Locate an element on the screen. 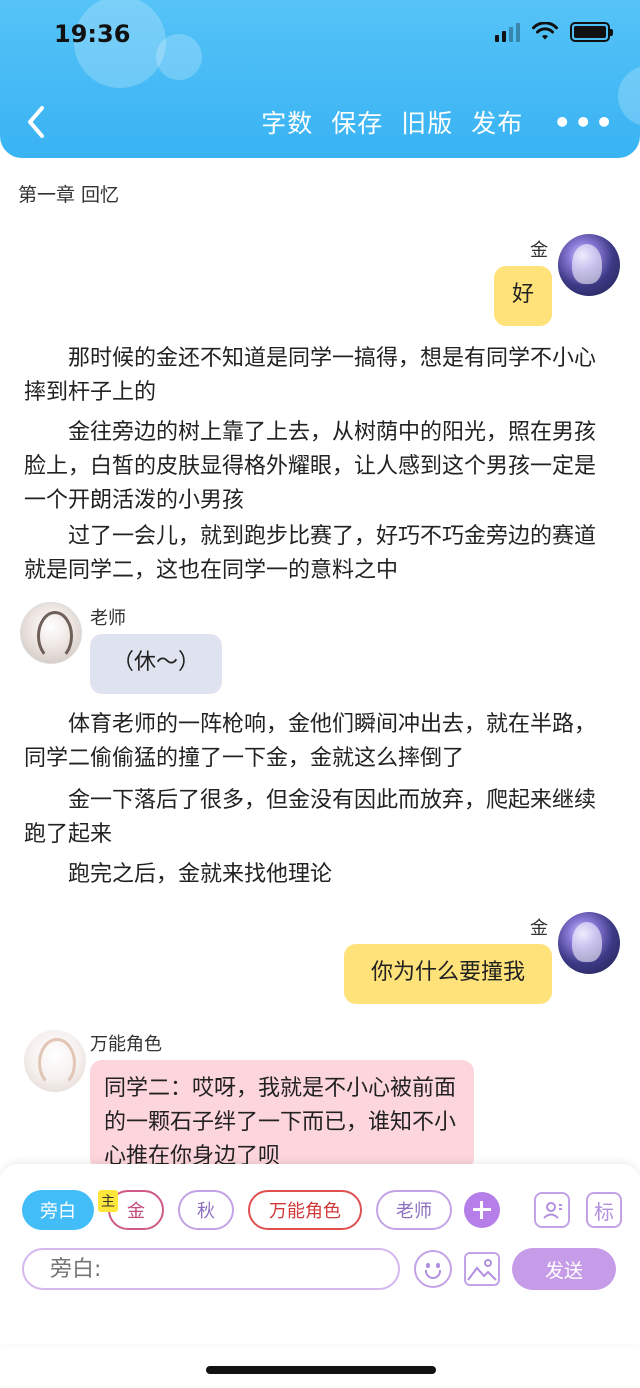 Image resolution: width=640 pixels, height=1388 pixels. add-role-button is located at coordinates (482, 1210).